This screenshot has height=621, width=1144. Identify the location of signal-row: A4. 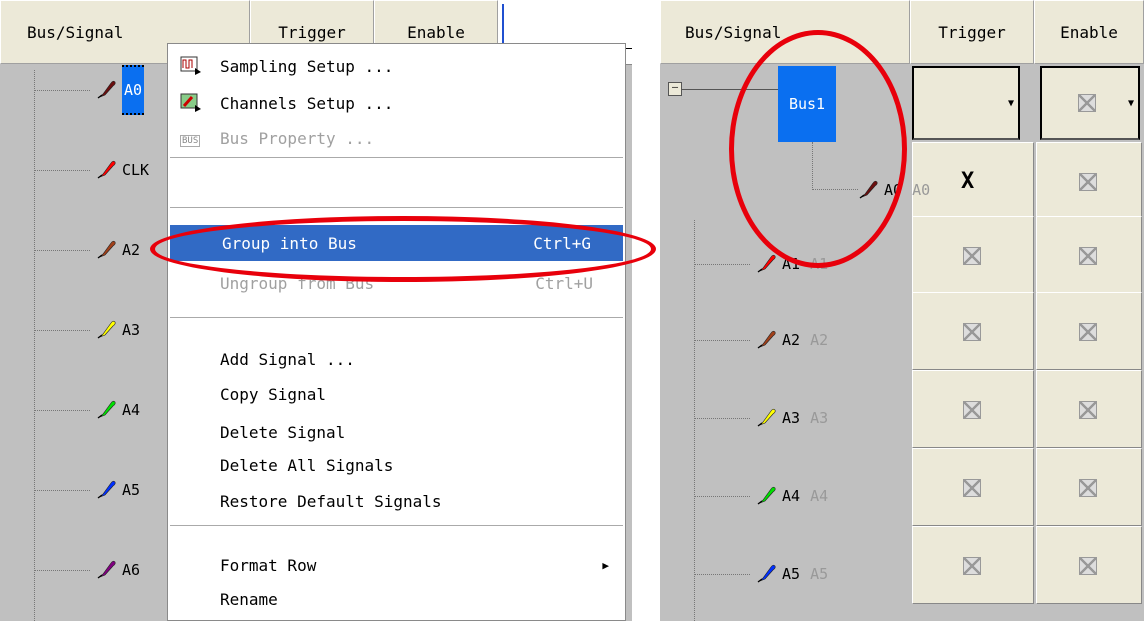
(118, 410).